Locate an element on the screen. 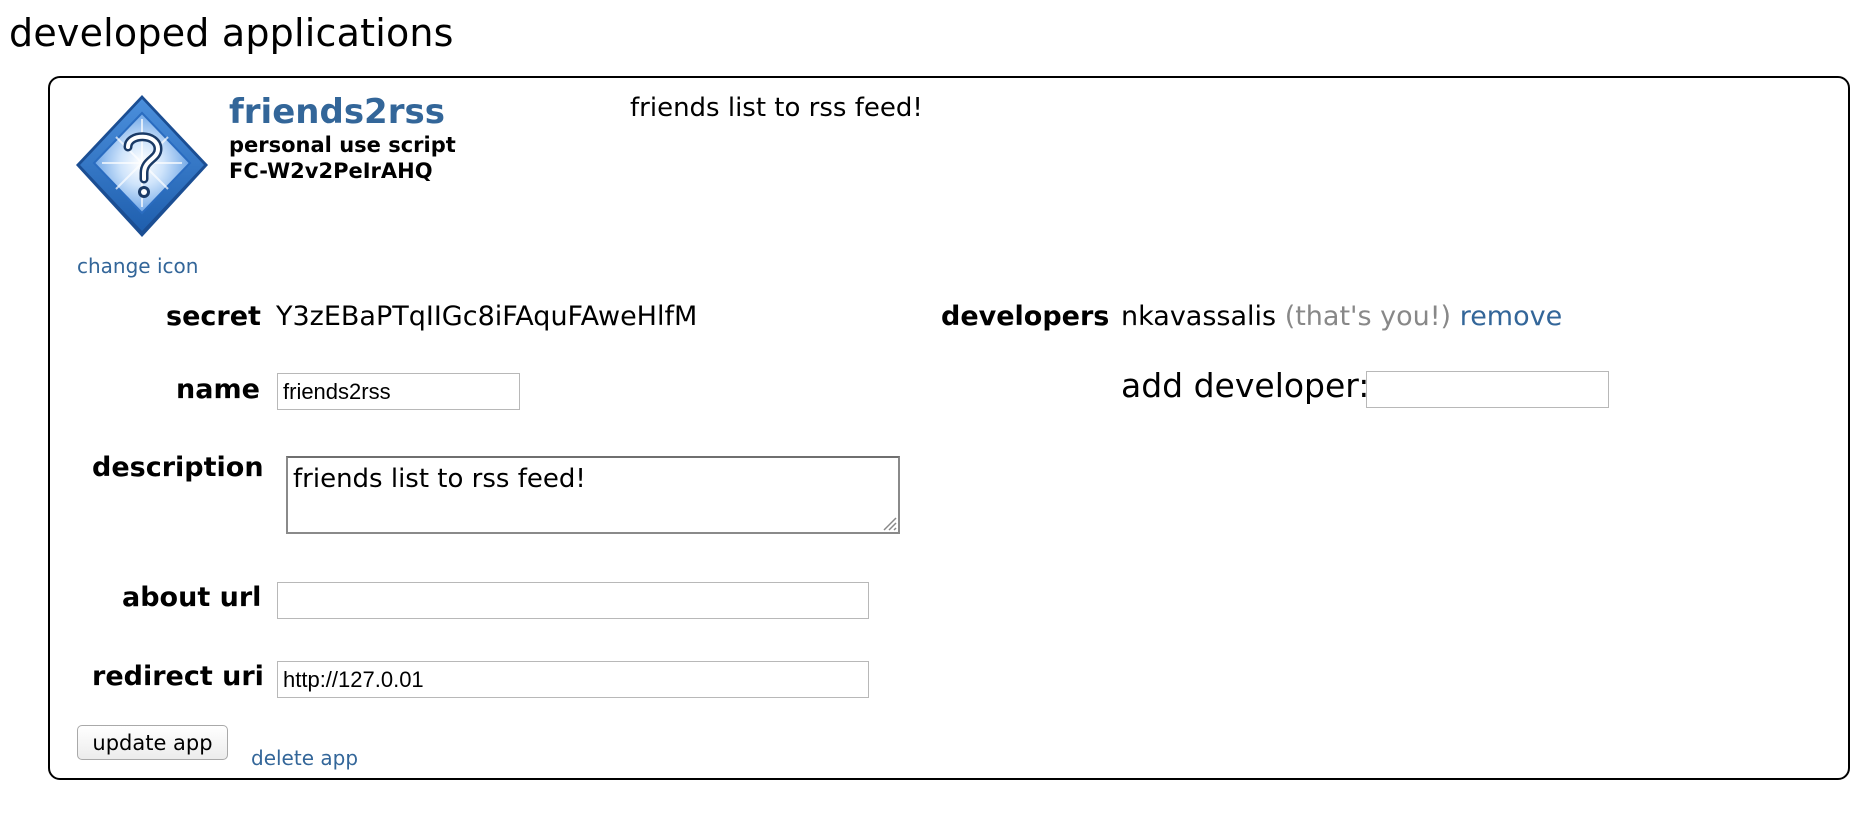 This screenshot has height=816, width=1868. resize-grip-icon is located at coordinates (888, 522).